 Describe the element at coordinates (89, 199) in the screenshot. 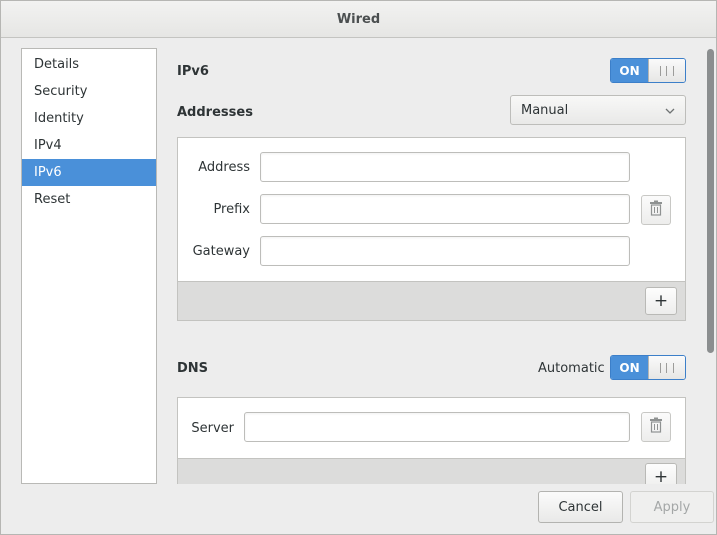

I see `sidebar-item-reset: Reset` at that location.